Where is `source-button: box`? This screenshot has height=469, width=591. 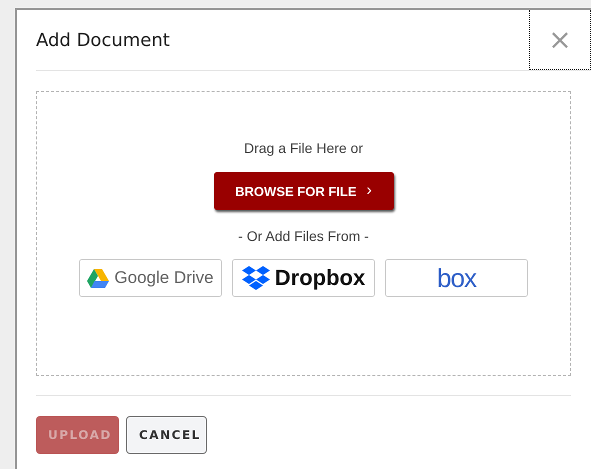 source-button: box is located at coordinates (456, 278).